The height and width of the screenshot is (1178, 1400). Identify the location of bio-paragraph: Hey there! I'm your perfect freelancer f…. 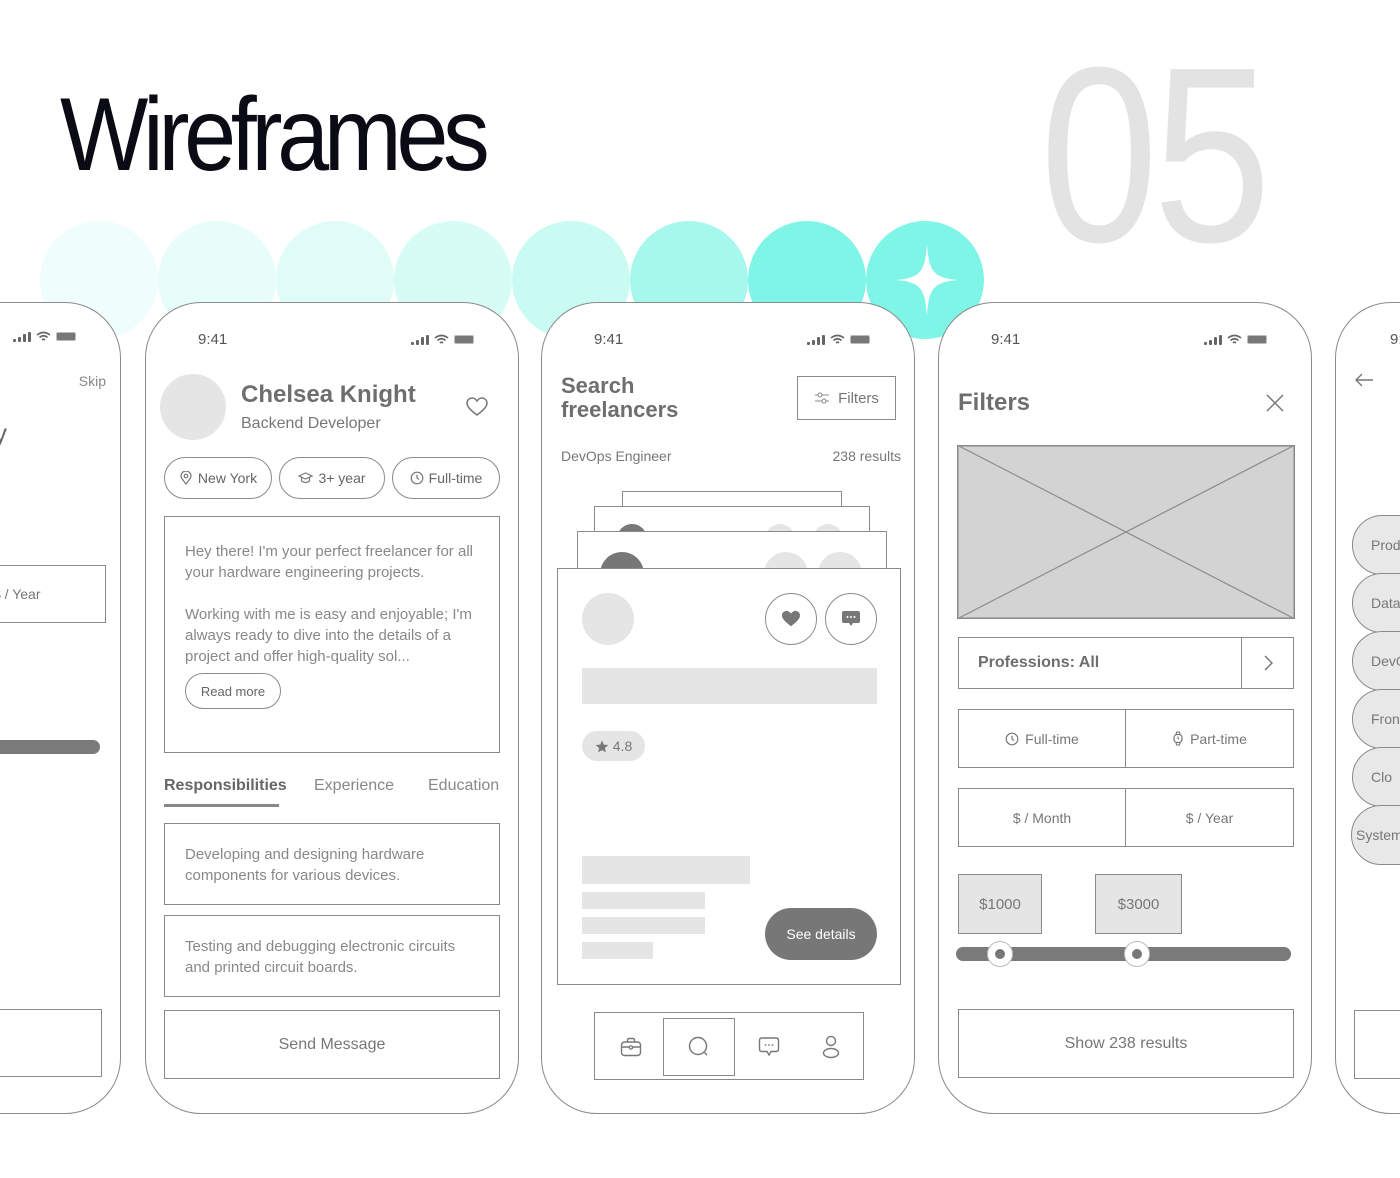
(329, 562).